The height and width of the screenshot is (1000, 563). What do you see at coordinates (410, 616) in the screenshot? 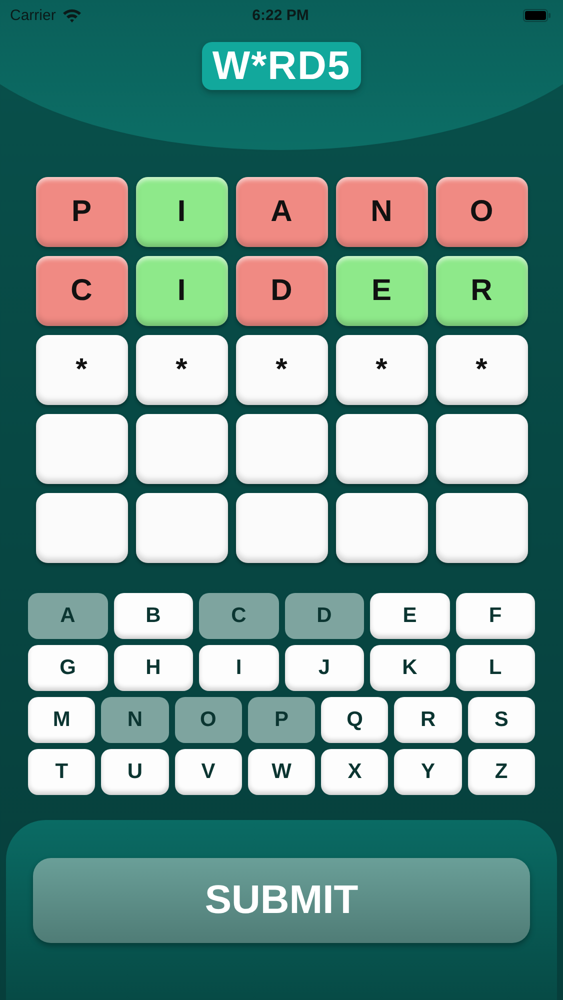
I see `letter-key: E` at bounding box center [410, 616].